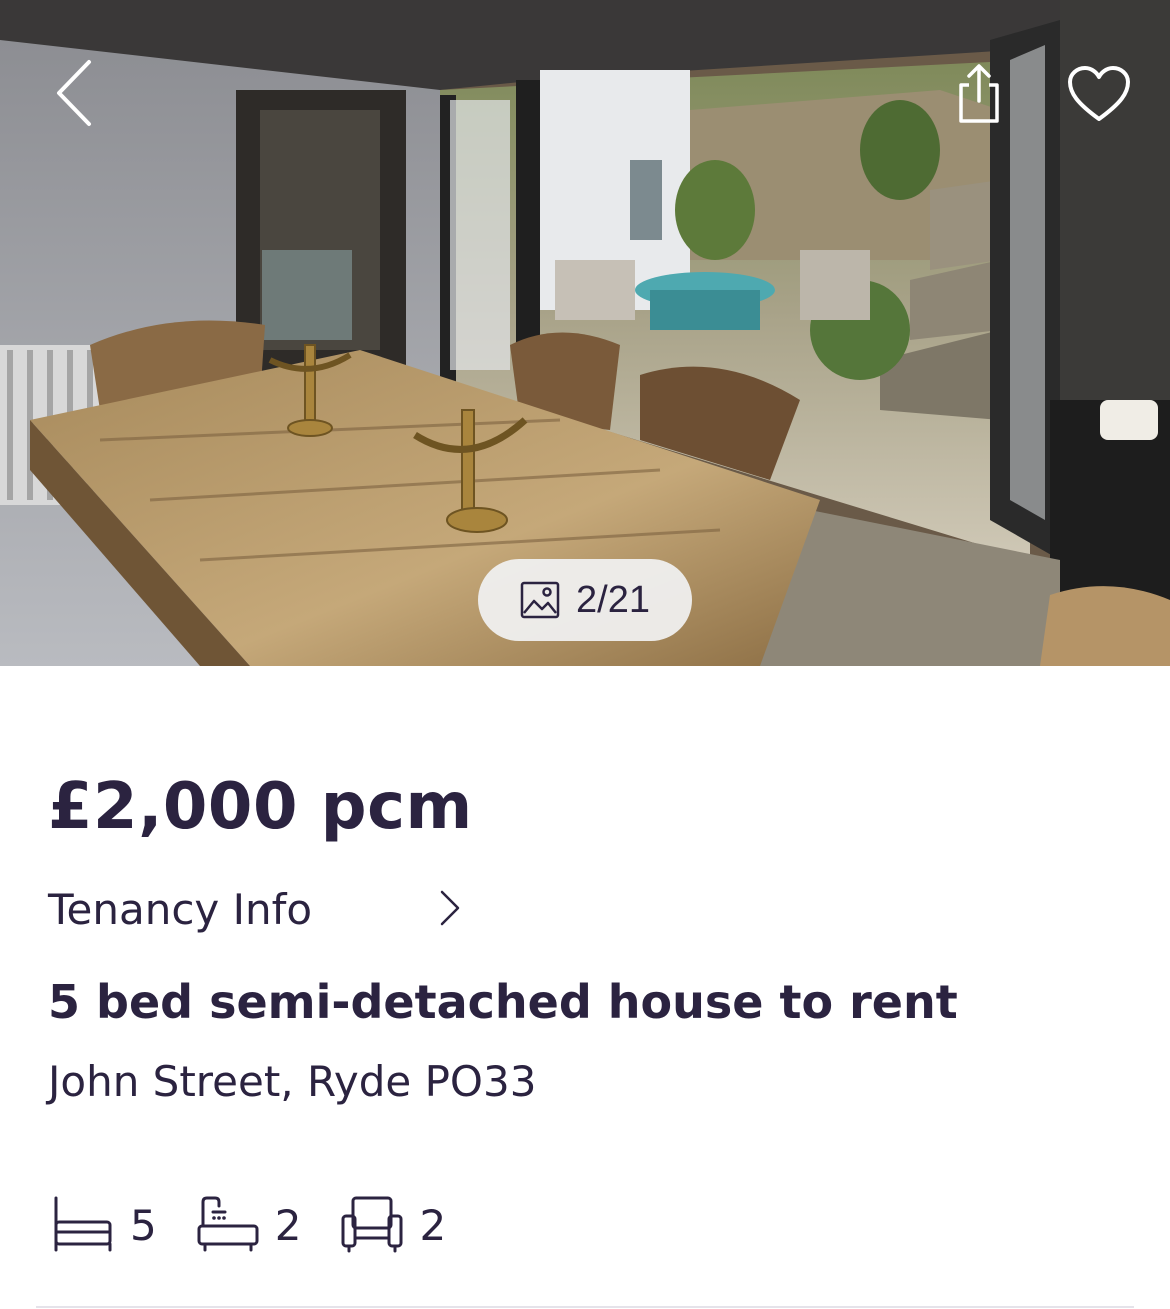 The width and height of the screenshot is (1170, 1309). I want to click on chevron-right-icon, so click(450, 908).